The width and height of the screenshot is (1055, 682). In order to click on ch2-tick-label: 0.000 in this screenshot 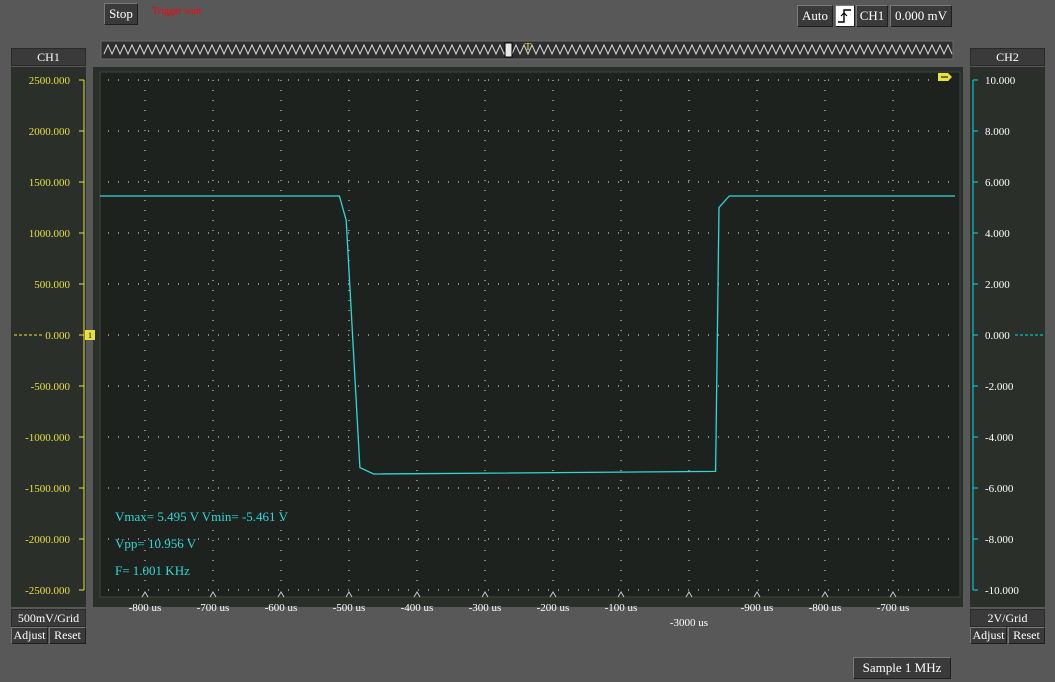, I will do `click(997, 336)`.